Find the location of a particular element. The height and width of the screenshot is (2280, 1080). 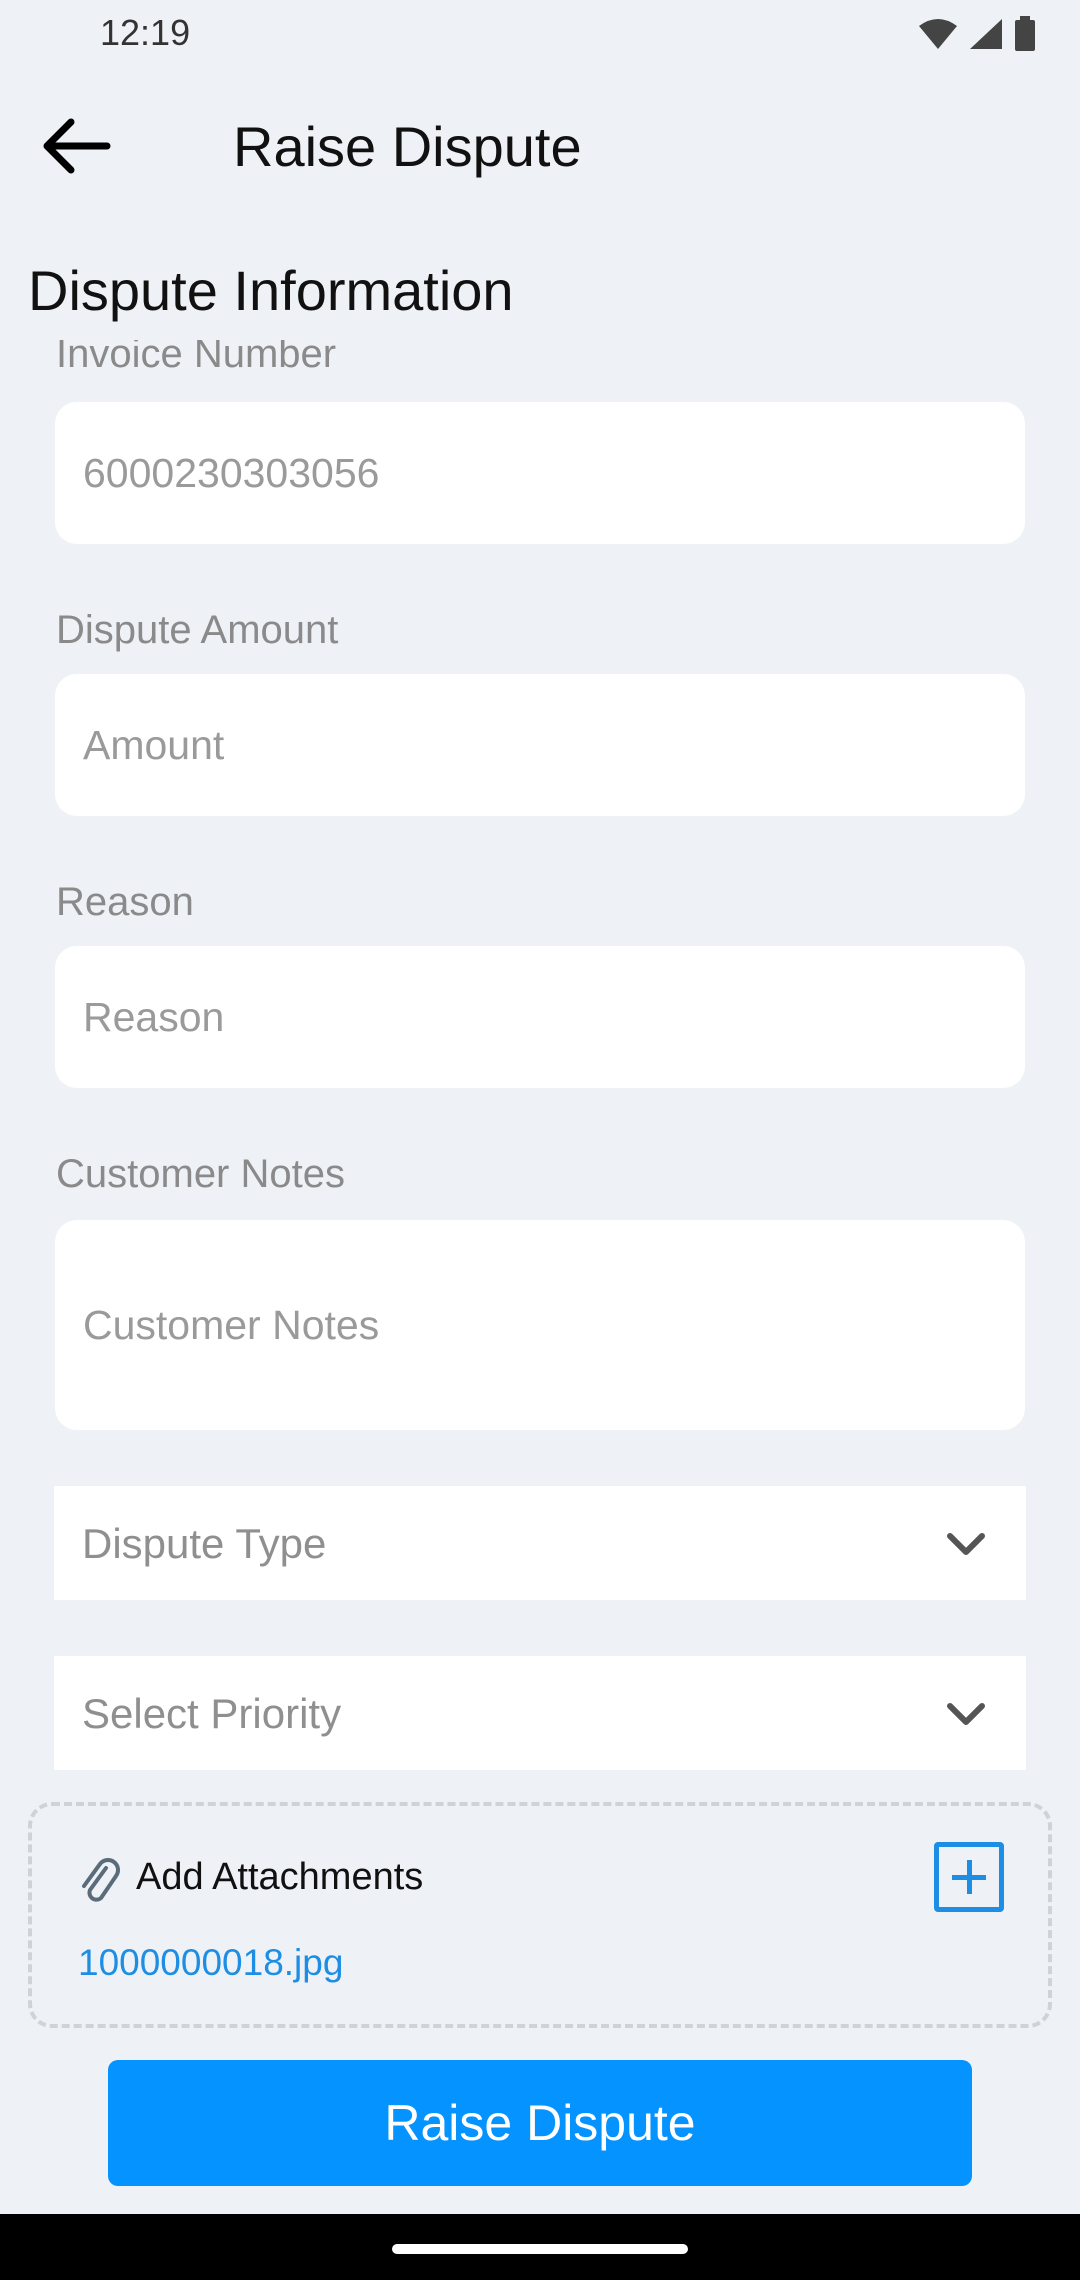

raise-dispute-button: Raise Dispute is located at coordinates (540, 2123).